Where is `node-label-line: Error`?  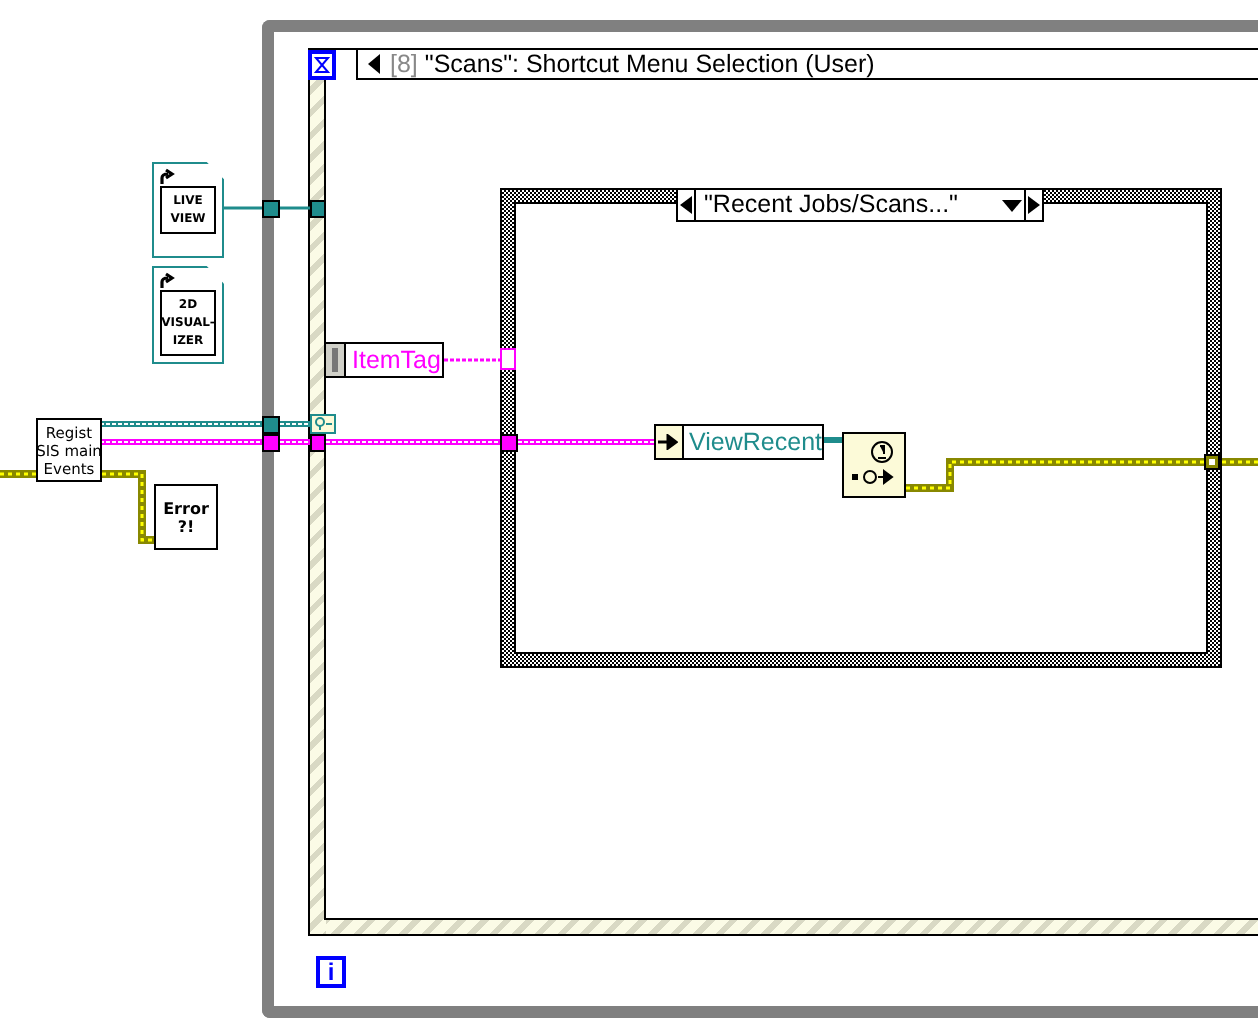 node-label-line: Error is located at coordinates (186, 508).